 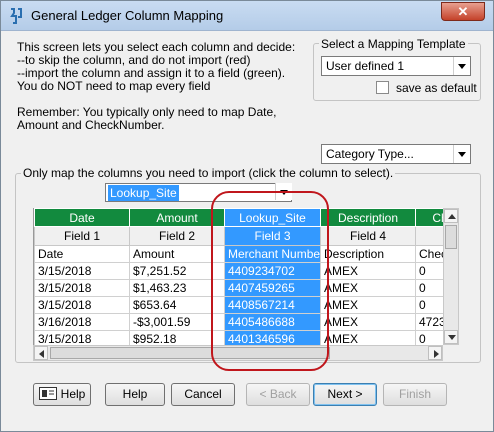 What do you see at coordinates (272, 254) in the screenshot?
I see `table-row-cell: Merchant Number` at bounding box center [272, 254].